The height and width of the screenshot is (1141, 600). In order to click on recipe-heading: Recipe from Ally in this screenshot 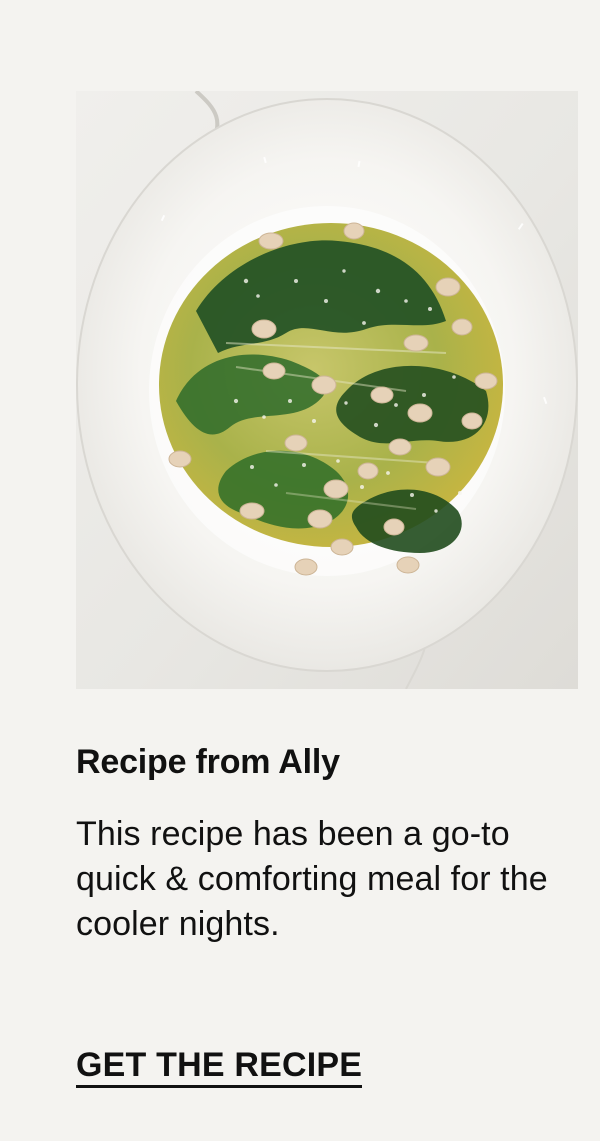, I will do `click(208, 762)`.